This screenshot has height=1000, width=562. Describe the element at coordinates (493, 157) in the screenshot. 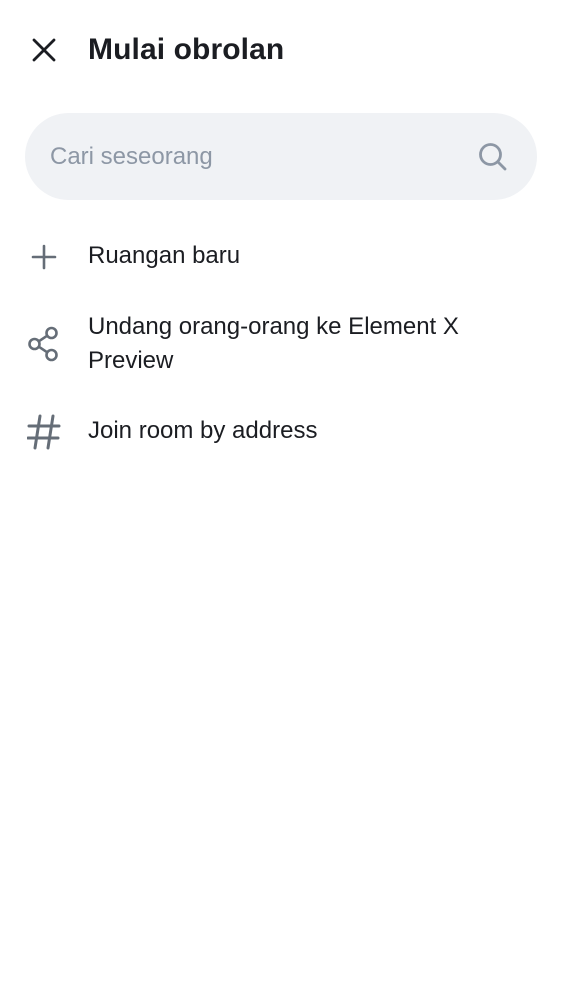

I see `search-icon` at that location.